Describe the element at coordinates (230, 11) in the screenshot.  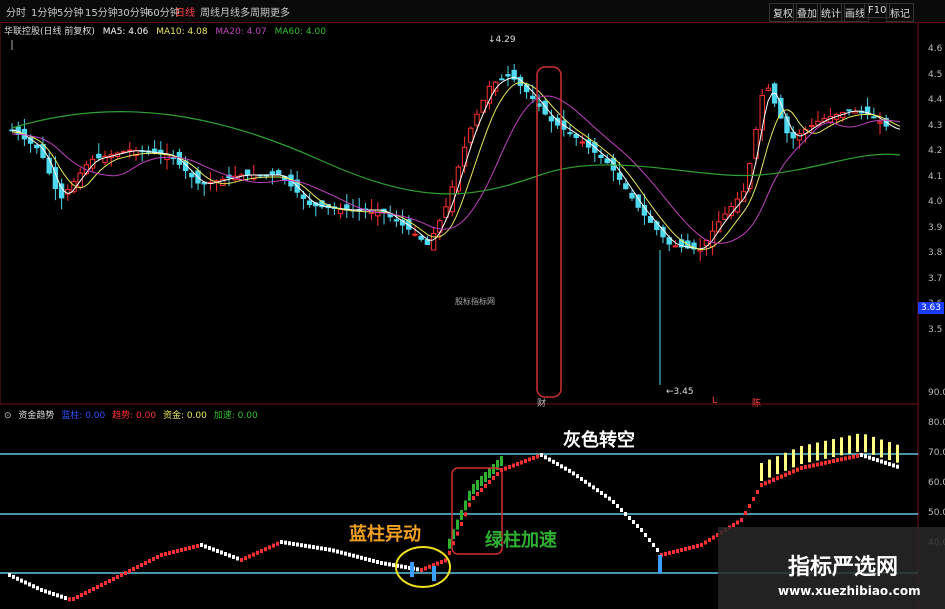
I see `period-tab: 月线` at that location.